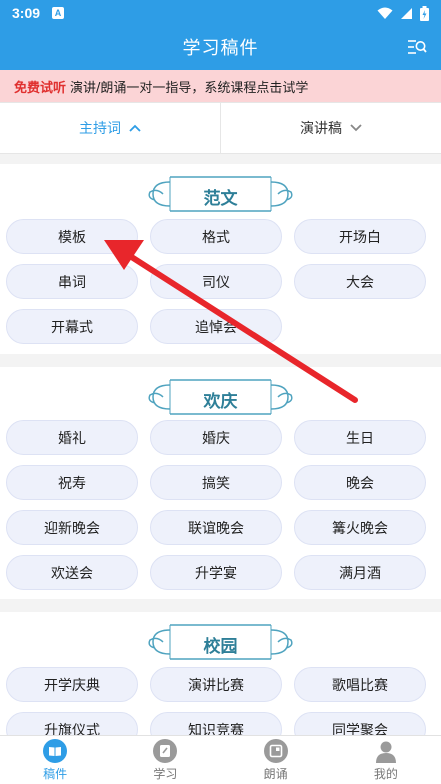 This screenshot has height=784, width=441. Describe the element at coordinates (165, 750) in the screenshot. I see `study-icon` at that location.